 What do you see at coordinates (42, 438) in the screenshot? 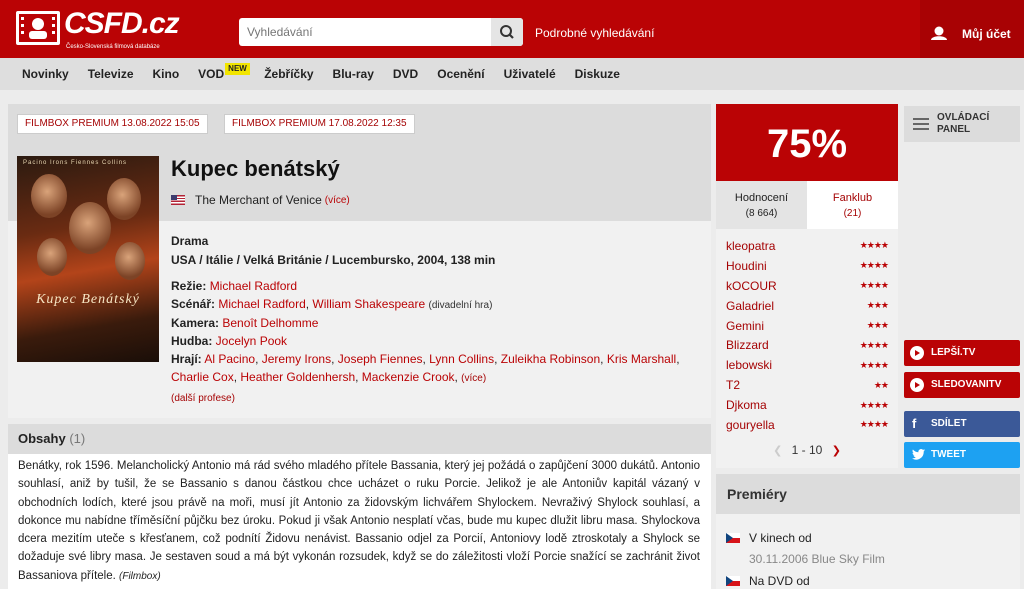
I see `synopsis-heading: Obsahy` at bounding box center [42, 438].